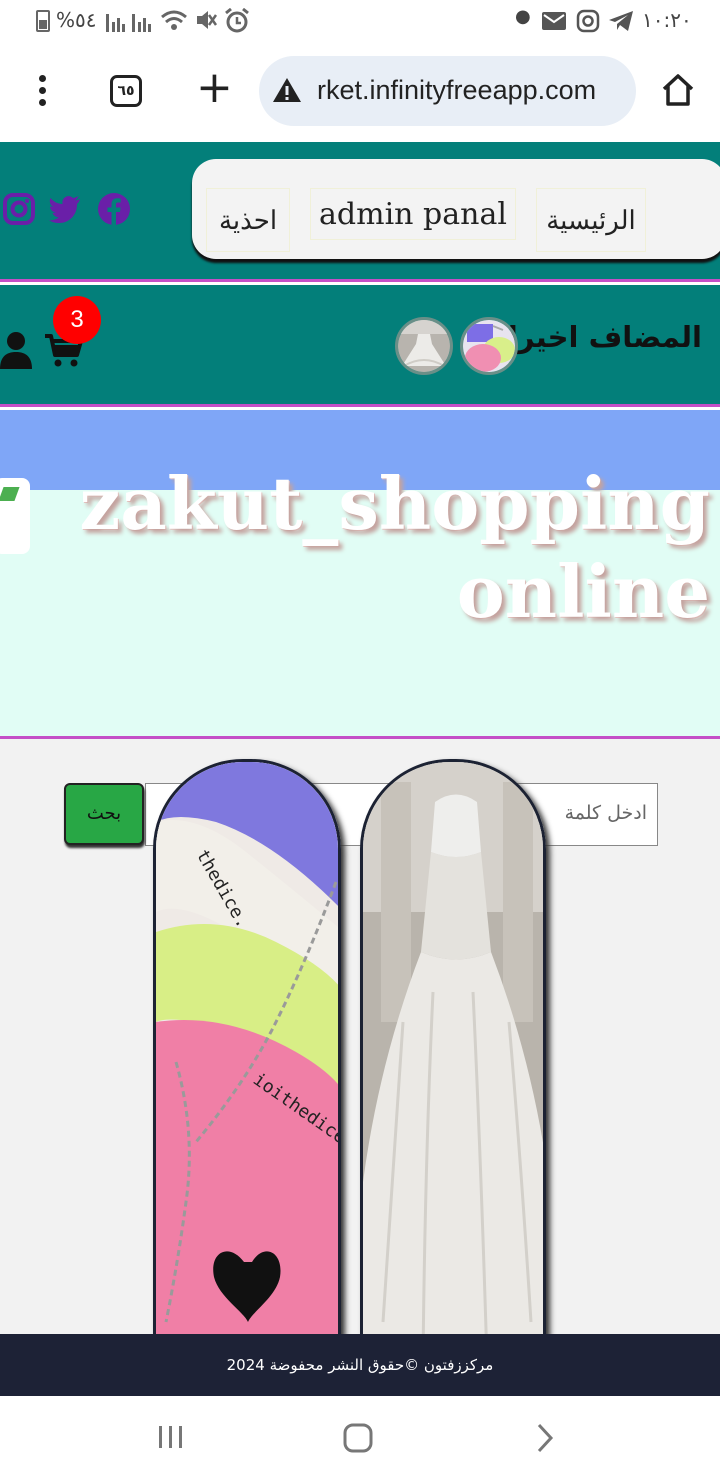 This screenshot has width=720, height=1480. What do you see at coordinates (174, 20) in the screenshot?
I see `wifi-icon` at bounding box center [174, 20].